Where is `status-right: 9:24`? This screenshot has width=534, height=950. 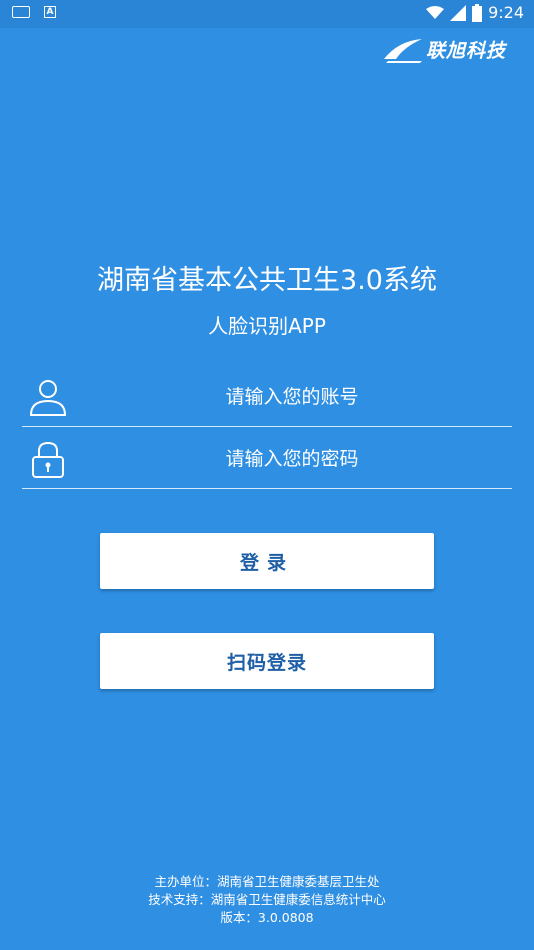
status-right: 9:24 is located at coordinates (475, 12).